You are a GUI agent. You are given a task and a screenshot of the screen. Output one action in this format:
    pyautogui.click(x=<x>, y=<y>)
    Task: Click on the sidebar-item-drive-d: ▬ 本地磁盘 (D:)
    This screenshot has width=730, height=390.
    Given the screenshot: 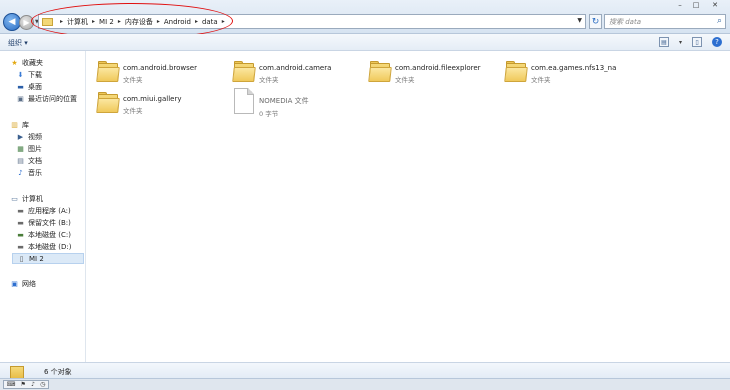 What is the action you would take?
    pyautogui.click(x=43, y=246)
    